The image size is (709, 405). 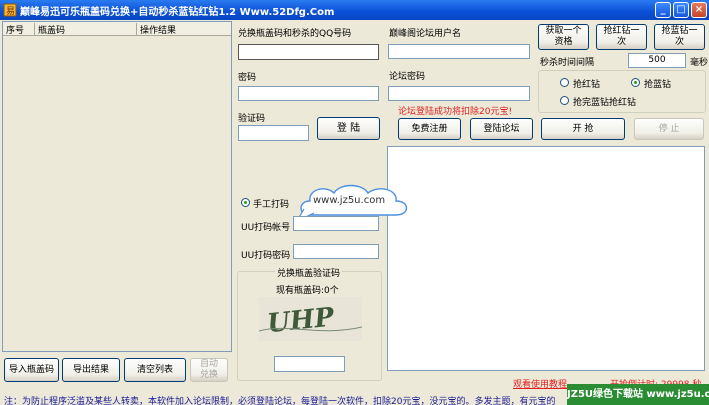 I want to click on code-count: 现有瓶盖码:0个, so click(x=307, y=291).